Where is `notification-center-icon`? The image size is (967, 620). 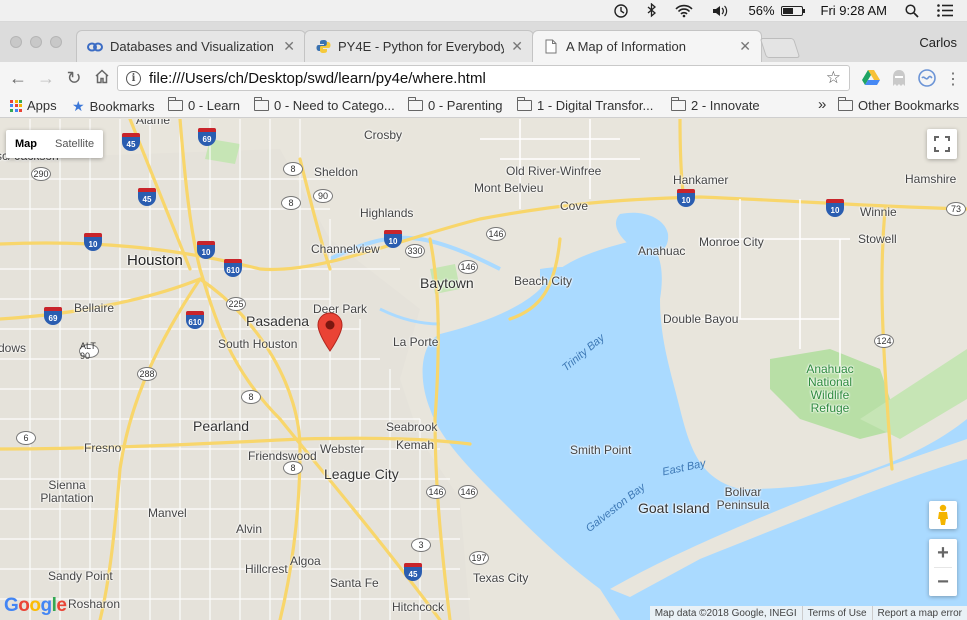 notification-center-icon is located at coordinates (945, 10).